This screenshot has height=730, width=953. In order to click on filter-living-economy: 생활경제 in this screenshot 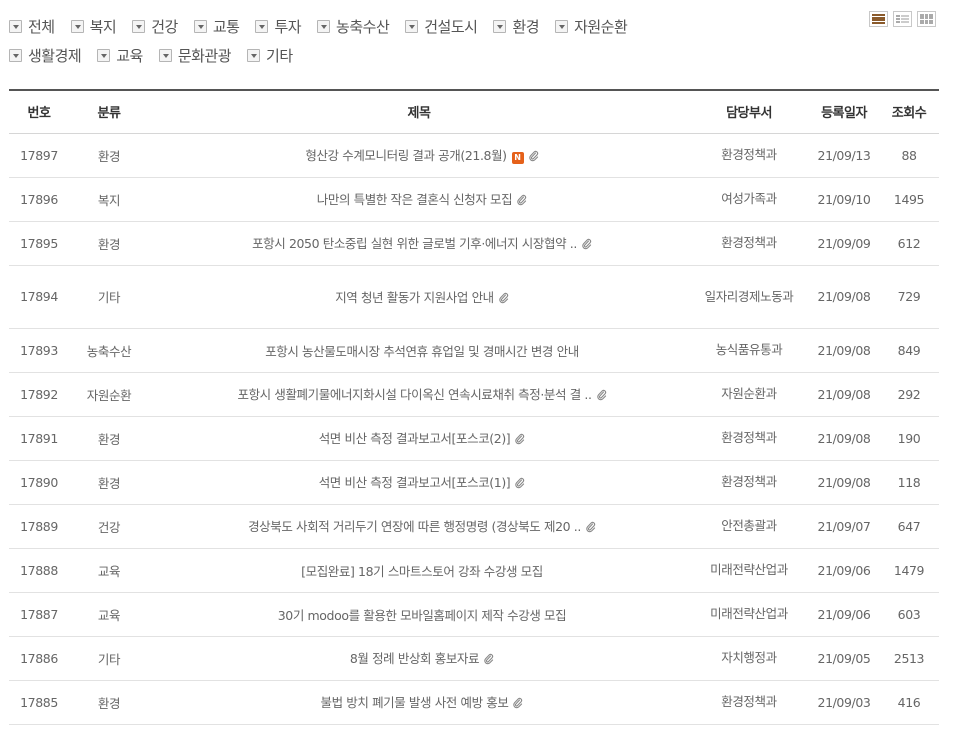, I will do `click(45, 55)`.